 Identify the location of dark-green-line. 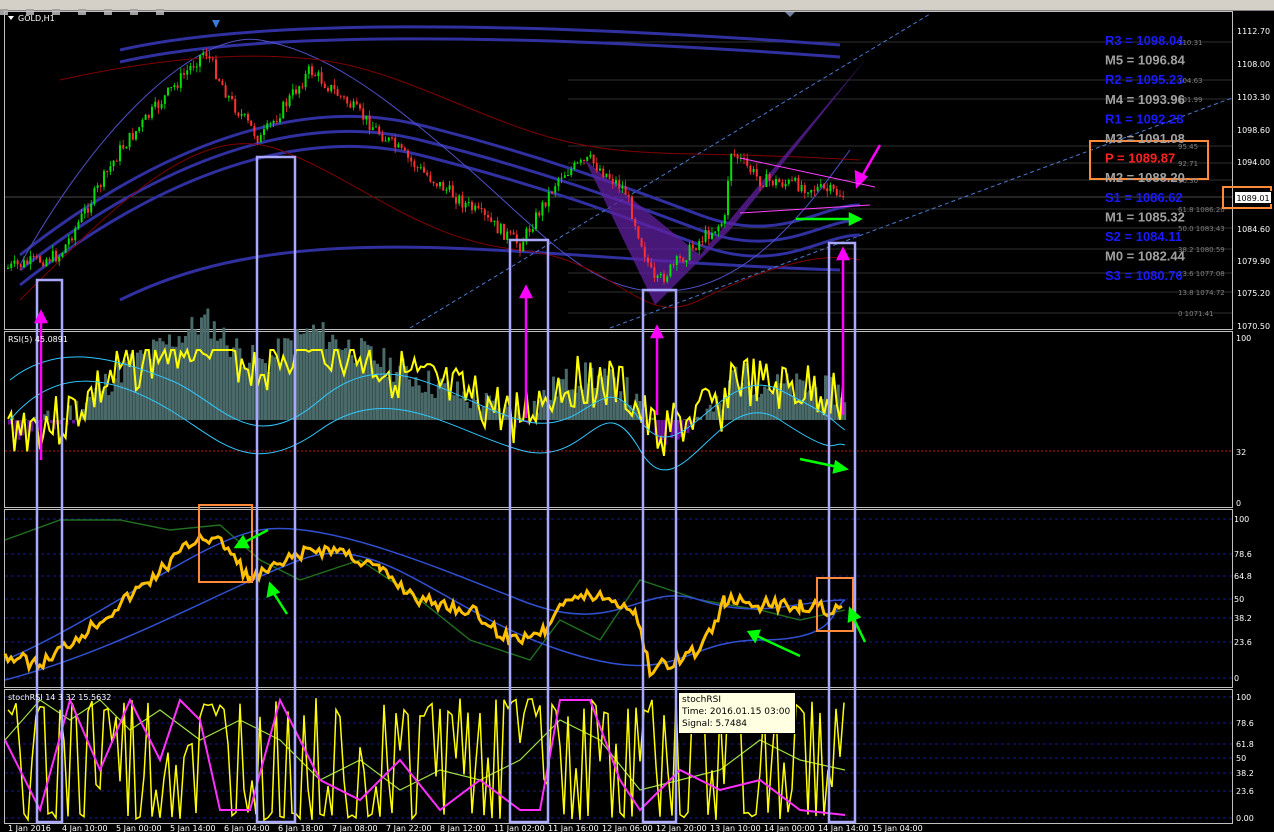
(425, 590).